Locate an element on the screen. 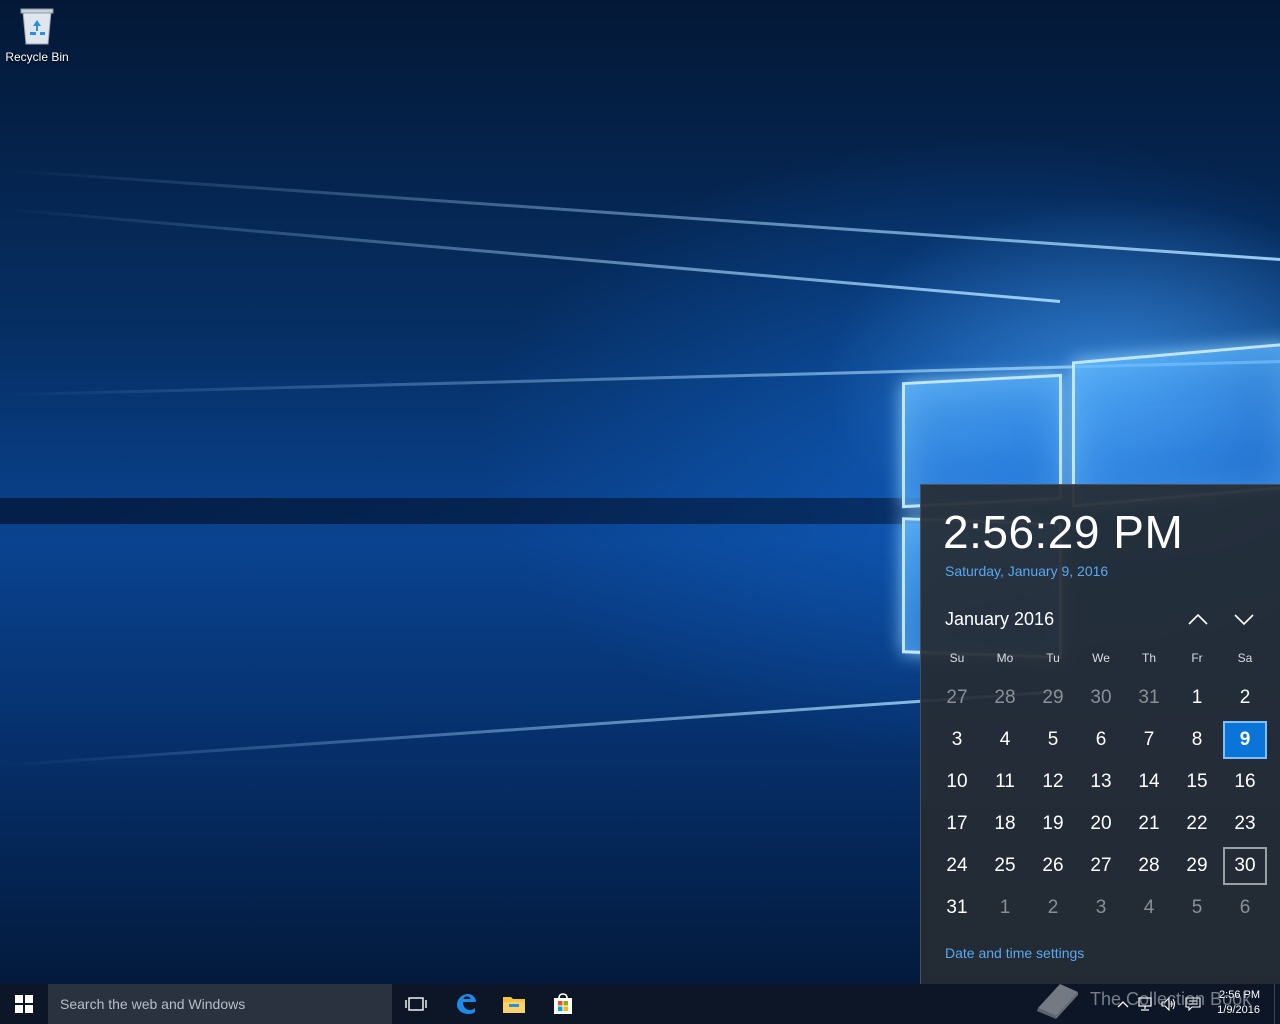  calendar-day-today: 9 is located at coordinates (1245, 740).